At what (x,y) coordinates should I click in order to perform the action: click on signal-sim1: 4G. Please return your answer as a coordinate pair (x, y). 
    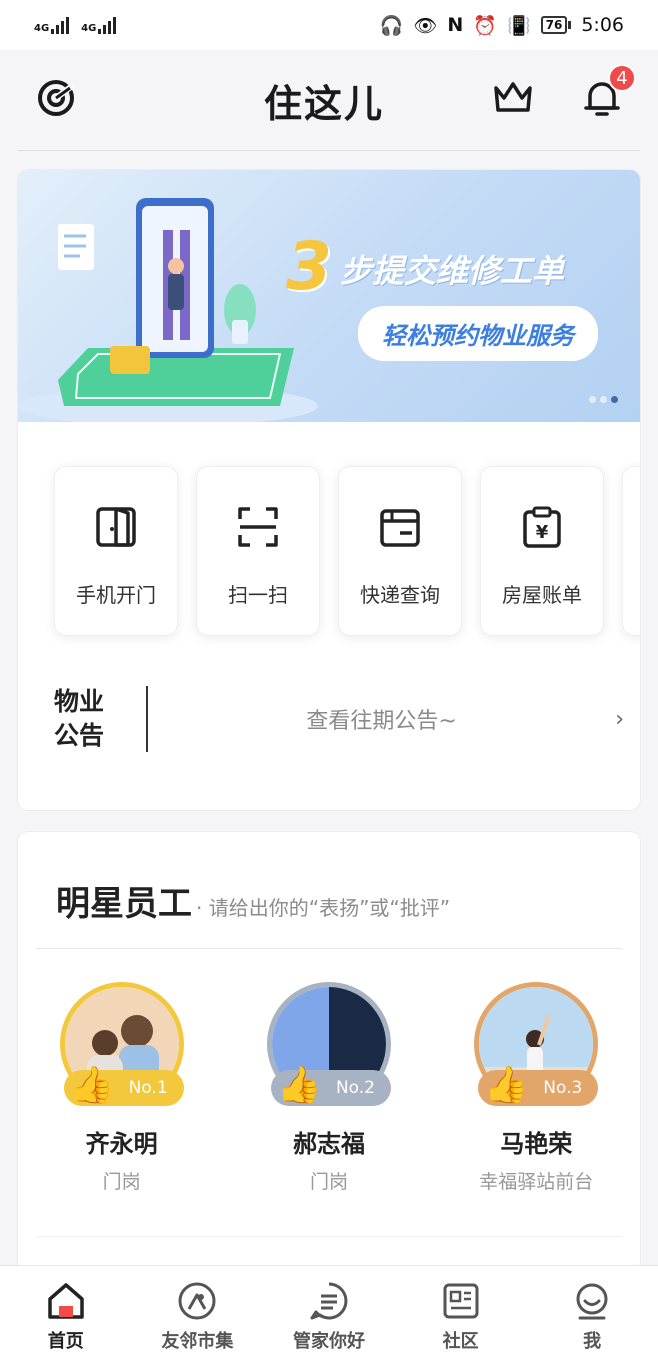
    Looking at the image, I should click on (52, 25).